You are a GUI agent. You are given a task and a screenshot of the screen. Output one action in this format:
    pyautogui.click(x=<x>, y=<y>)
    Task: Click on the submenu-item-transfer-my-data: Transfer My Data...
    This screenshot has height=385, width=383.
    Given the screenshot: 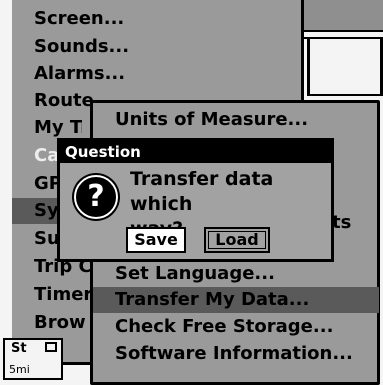 What is the action you would take?
    pyautogui.click(x=236, y=300)
    